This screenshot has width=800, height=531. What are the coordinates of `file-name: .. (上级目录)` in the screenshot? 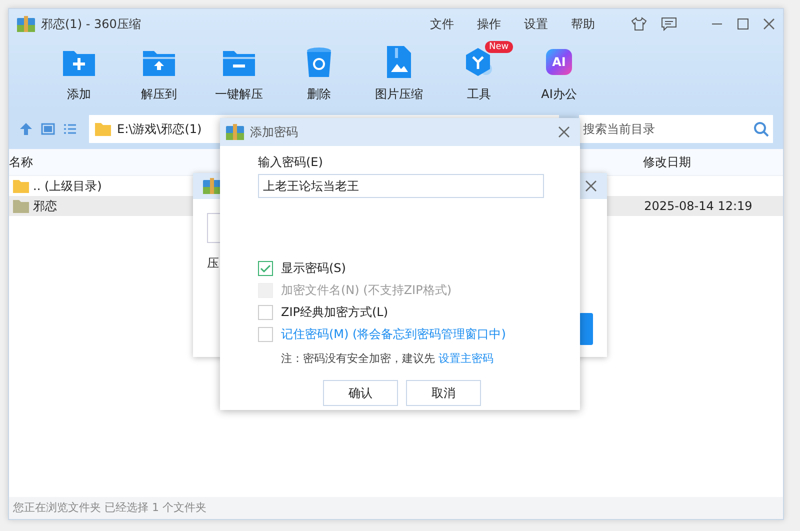 It's located at (67, 186).